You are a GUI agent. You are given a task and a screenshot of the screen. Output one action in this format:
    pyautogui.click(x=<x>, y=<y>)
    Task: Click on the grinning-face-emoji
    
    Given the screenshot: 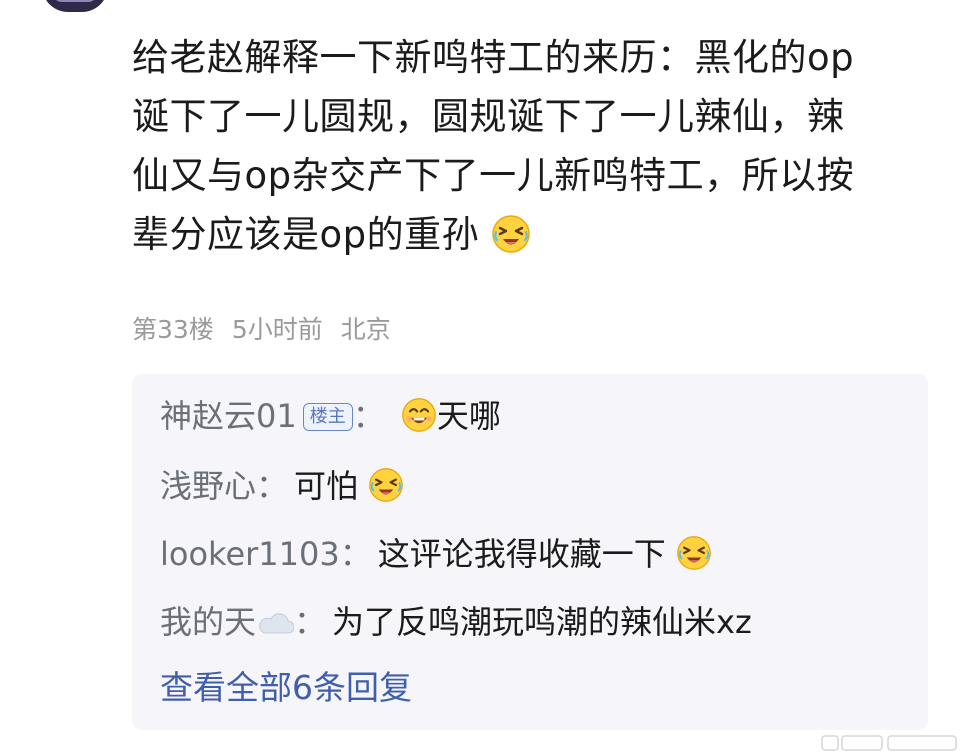 What is the action you would take?
    pyautogui.click(x=419, y=415)
    